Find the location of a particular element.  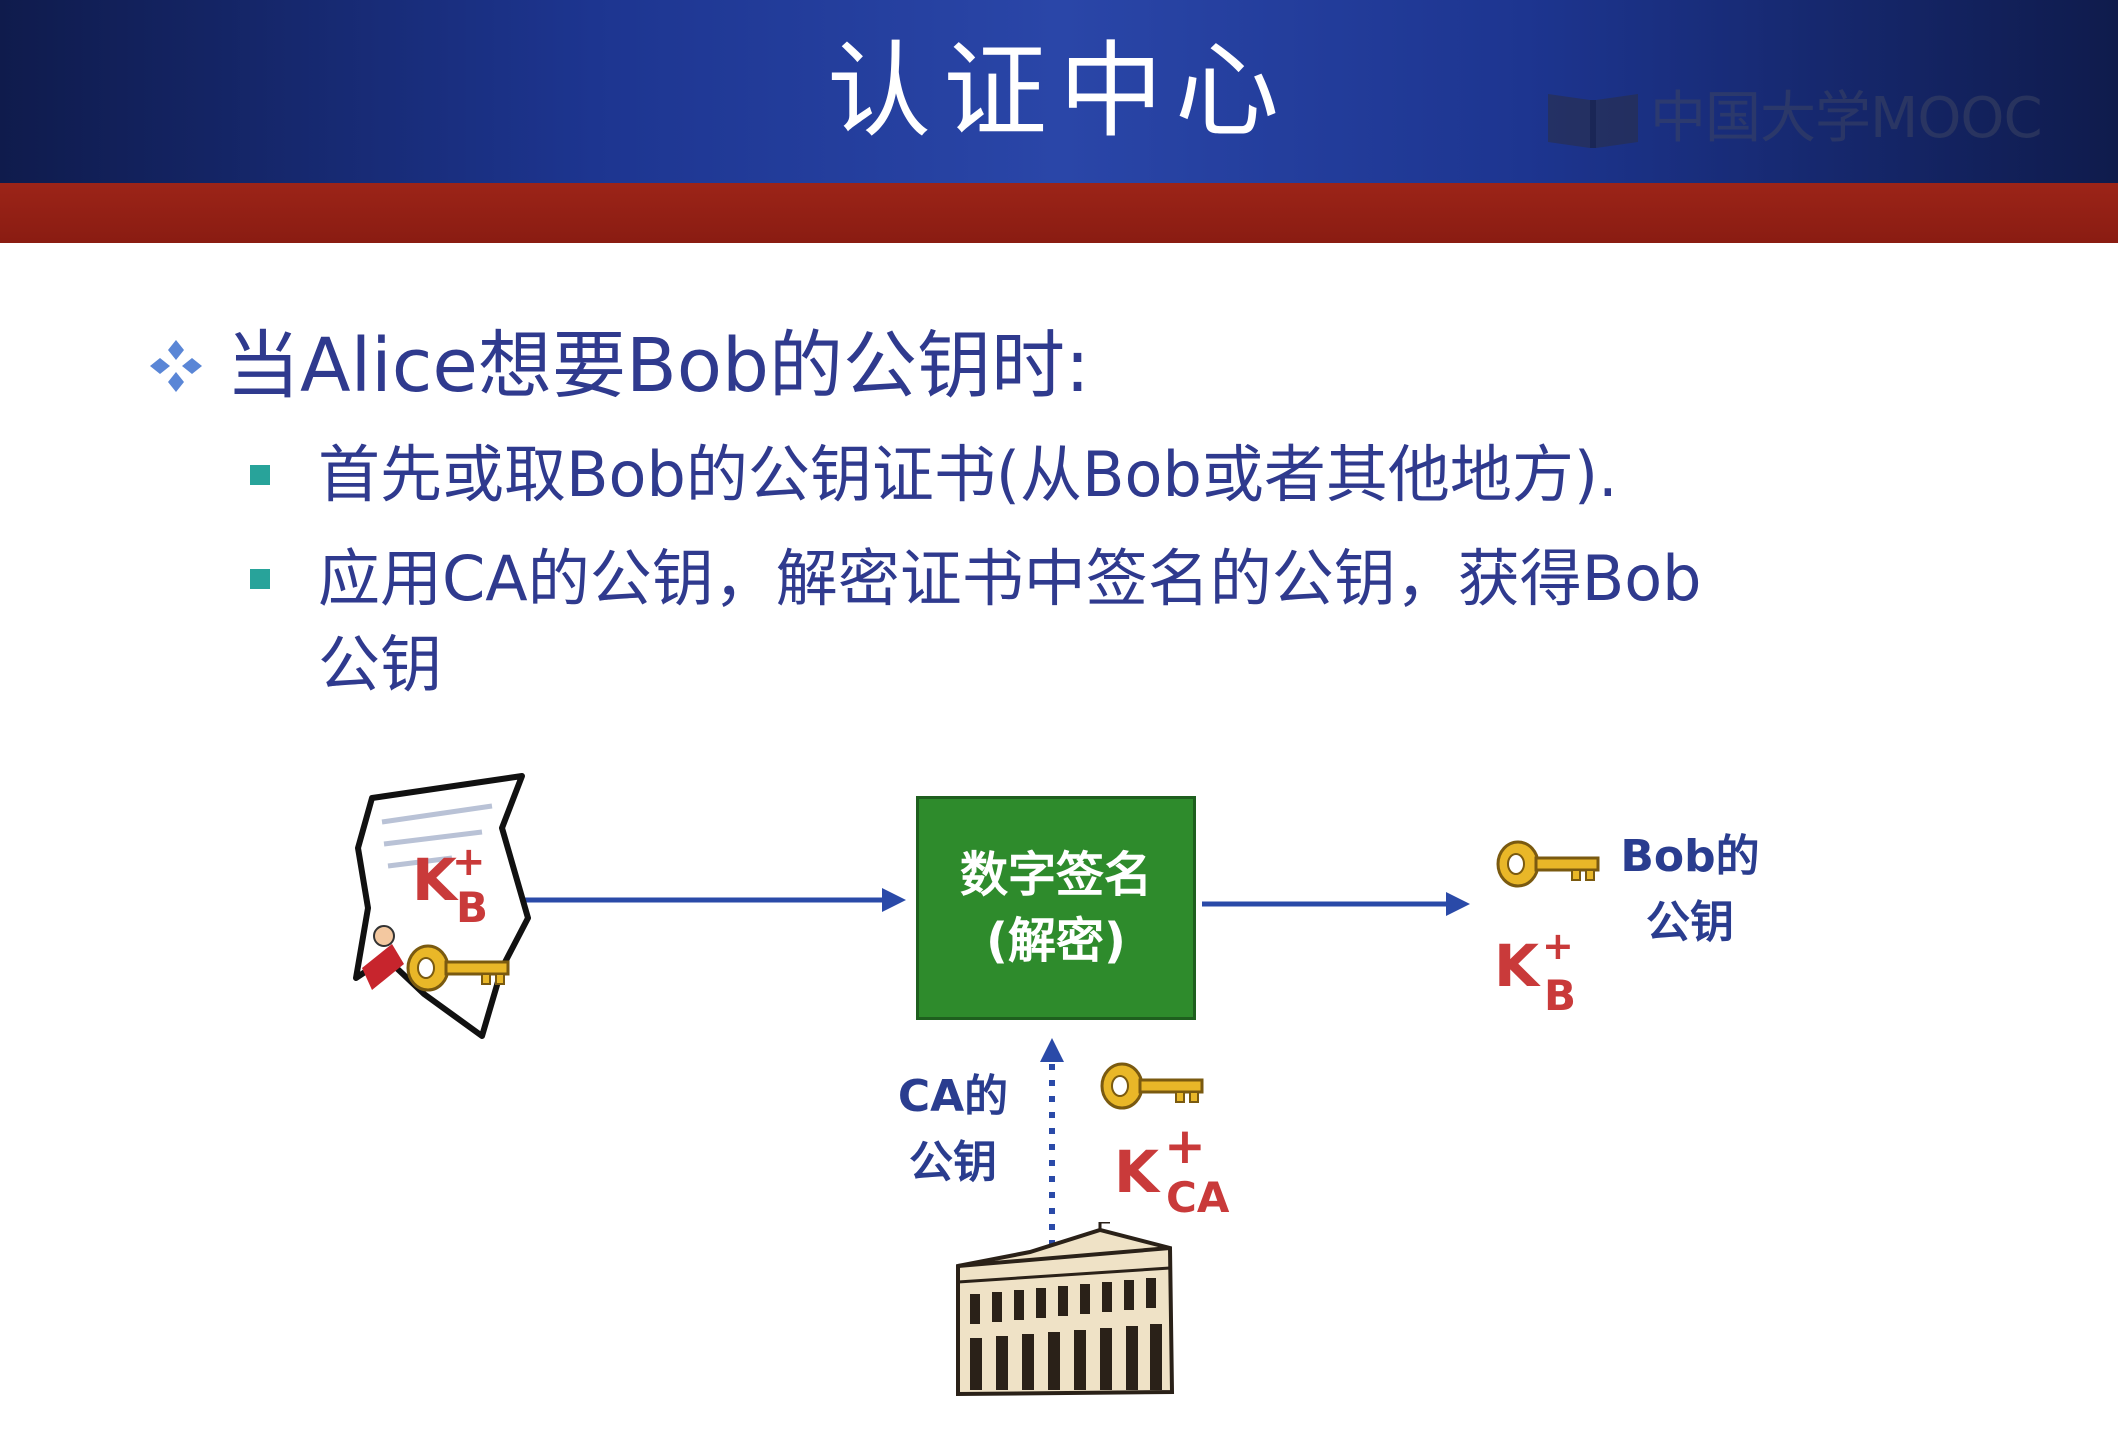

box-line2: (解密) is located at coordinates (1056, 941).